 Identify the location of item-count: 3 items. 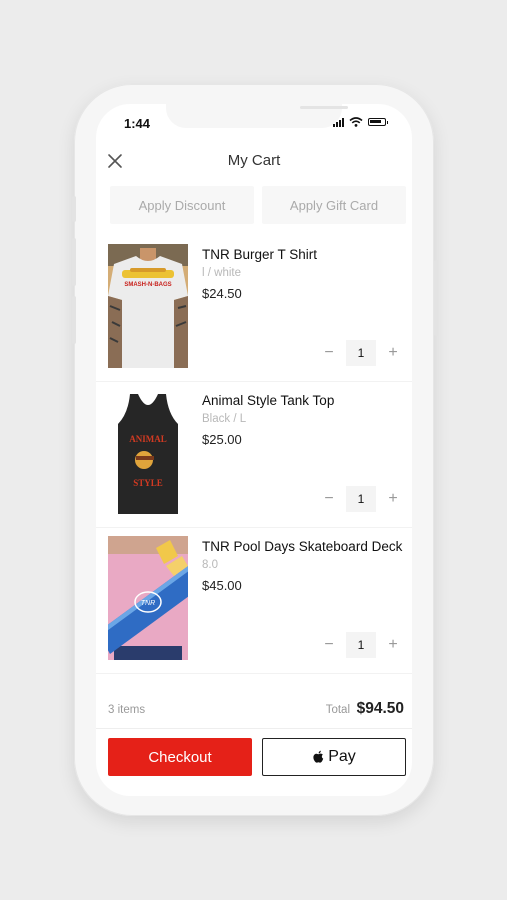
(127, 710).